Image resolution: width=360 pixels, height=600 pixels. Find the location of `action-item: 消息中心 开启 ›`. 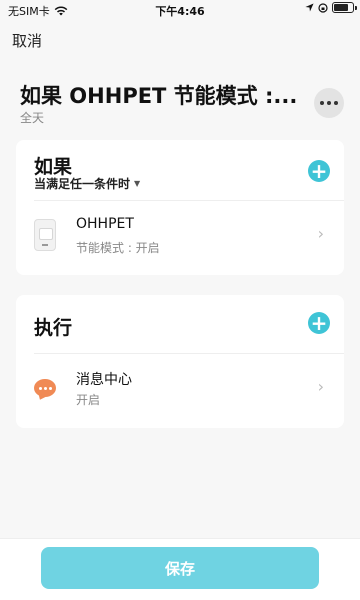

action-item: 消息中心 开启 › is located at coordinates (180, 390).